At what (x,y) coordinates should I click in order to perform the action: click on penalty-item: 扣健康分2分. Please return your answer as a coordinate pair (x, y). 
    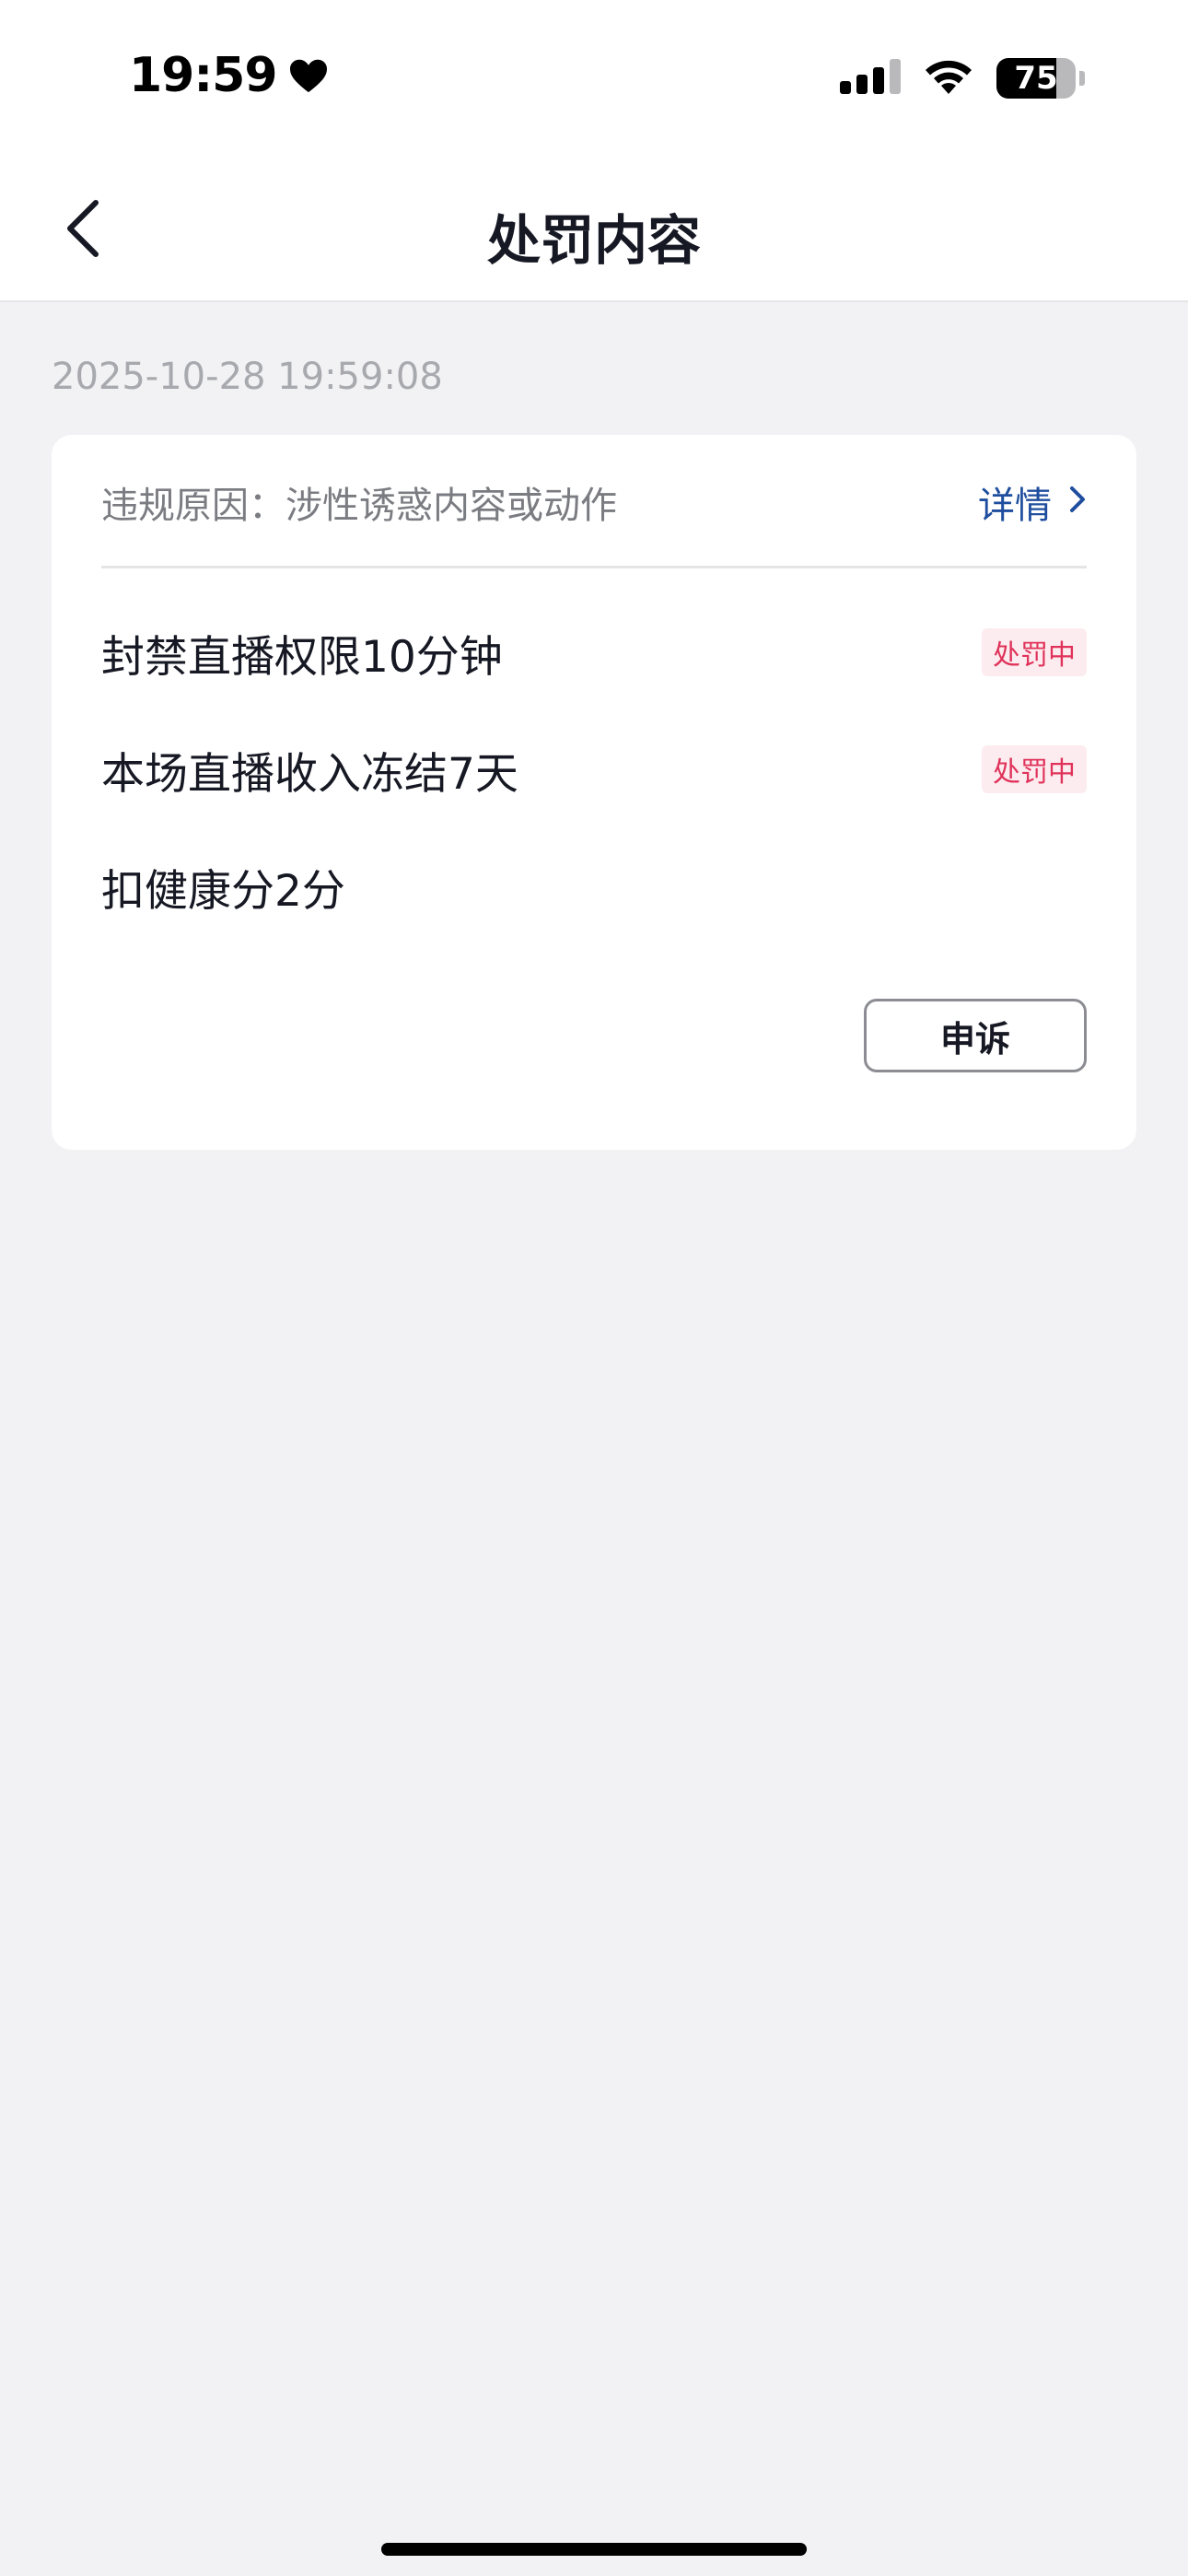
    Looking at the image, I should click on (594, 886).